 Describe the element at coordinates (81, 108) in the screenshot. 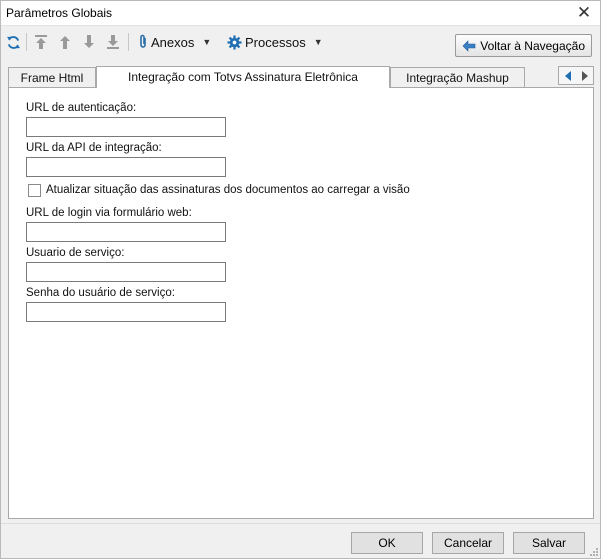

I see `url-autenticacao-label: URL de autenticação:` at that location.